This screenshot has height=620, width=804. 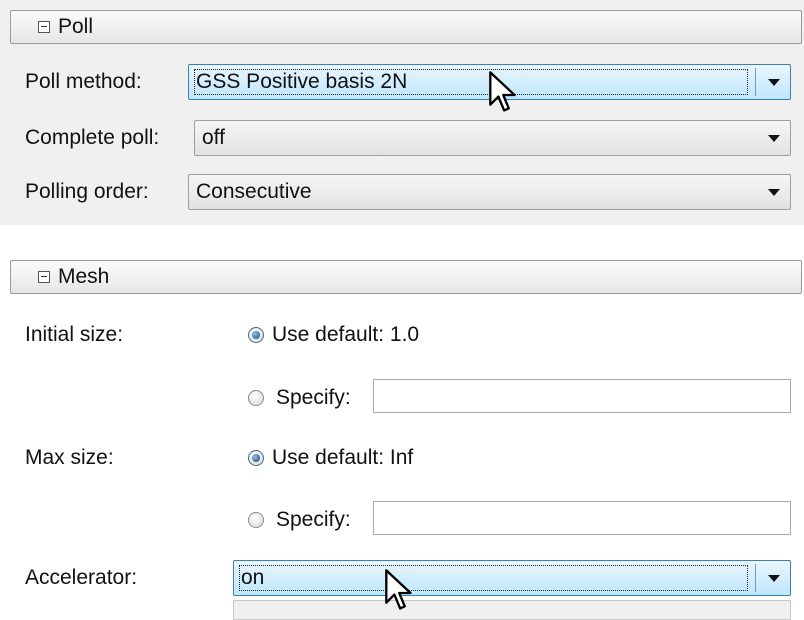 What do you see at coordinates (81, 577) in the screenshot?
I see `accelerator-label: Accelerator:` at bounding box center [81, 577].